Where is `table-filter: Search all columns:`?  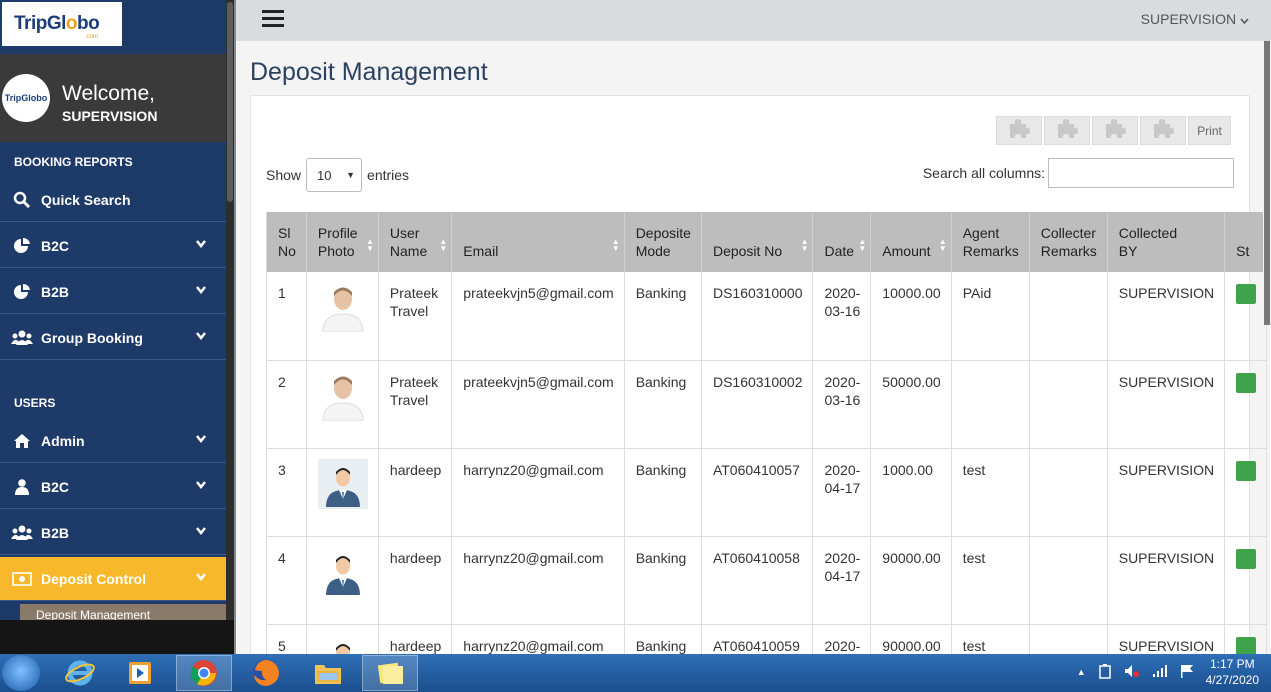 table-filter: Search all columns: is located at coordinates (1078, 173).